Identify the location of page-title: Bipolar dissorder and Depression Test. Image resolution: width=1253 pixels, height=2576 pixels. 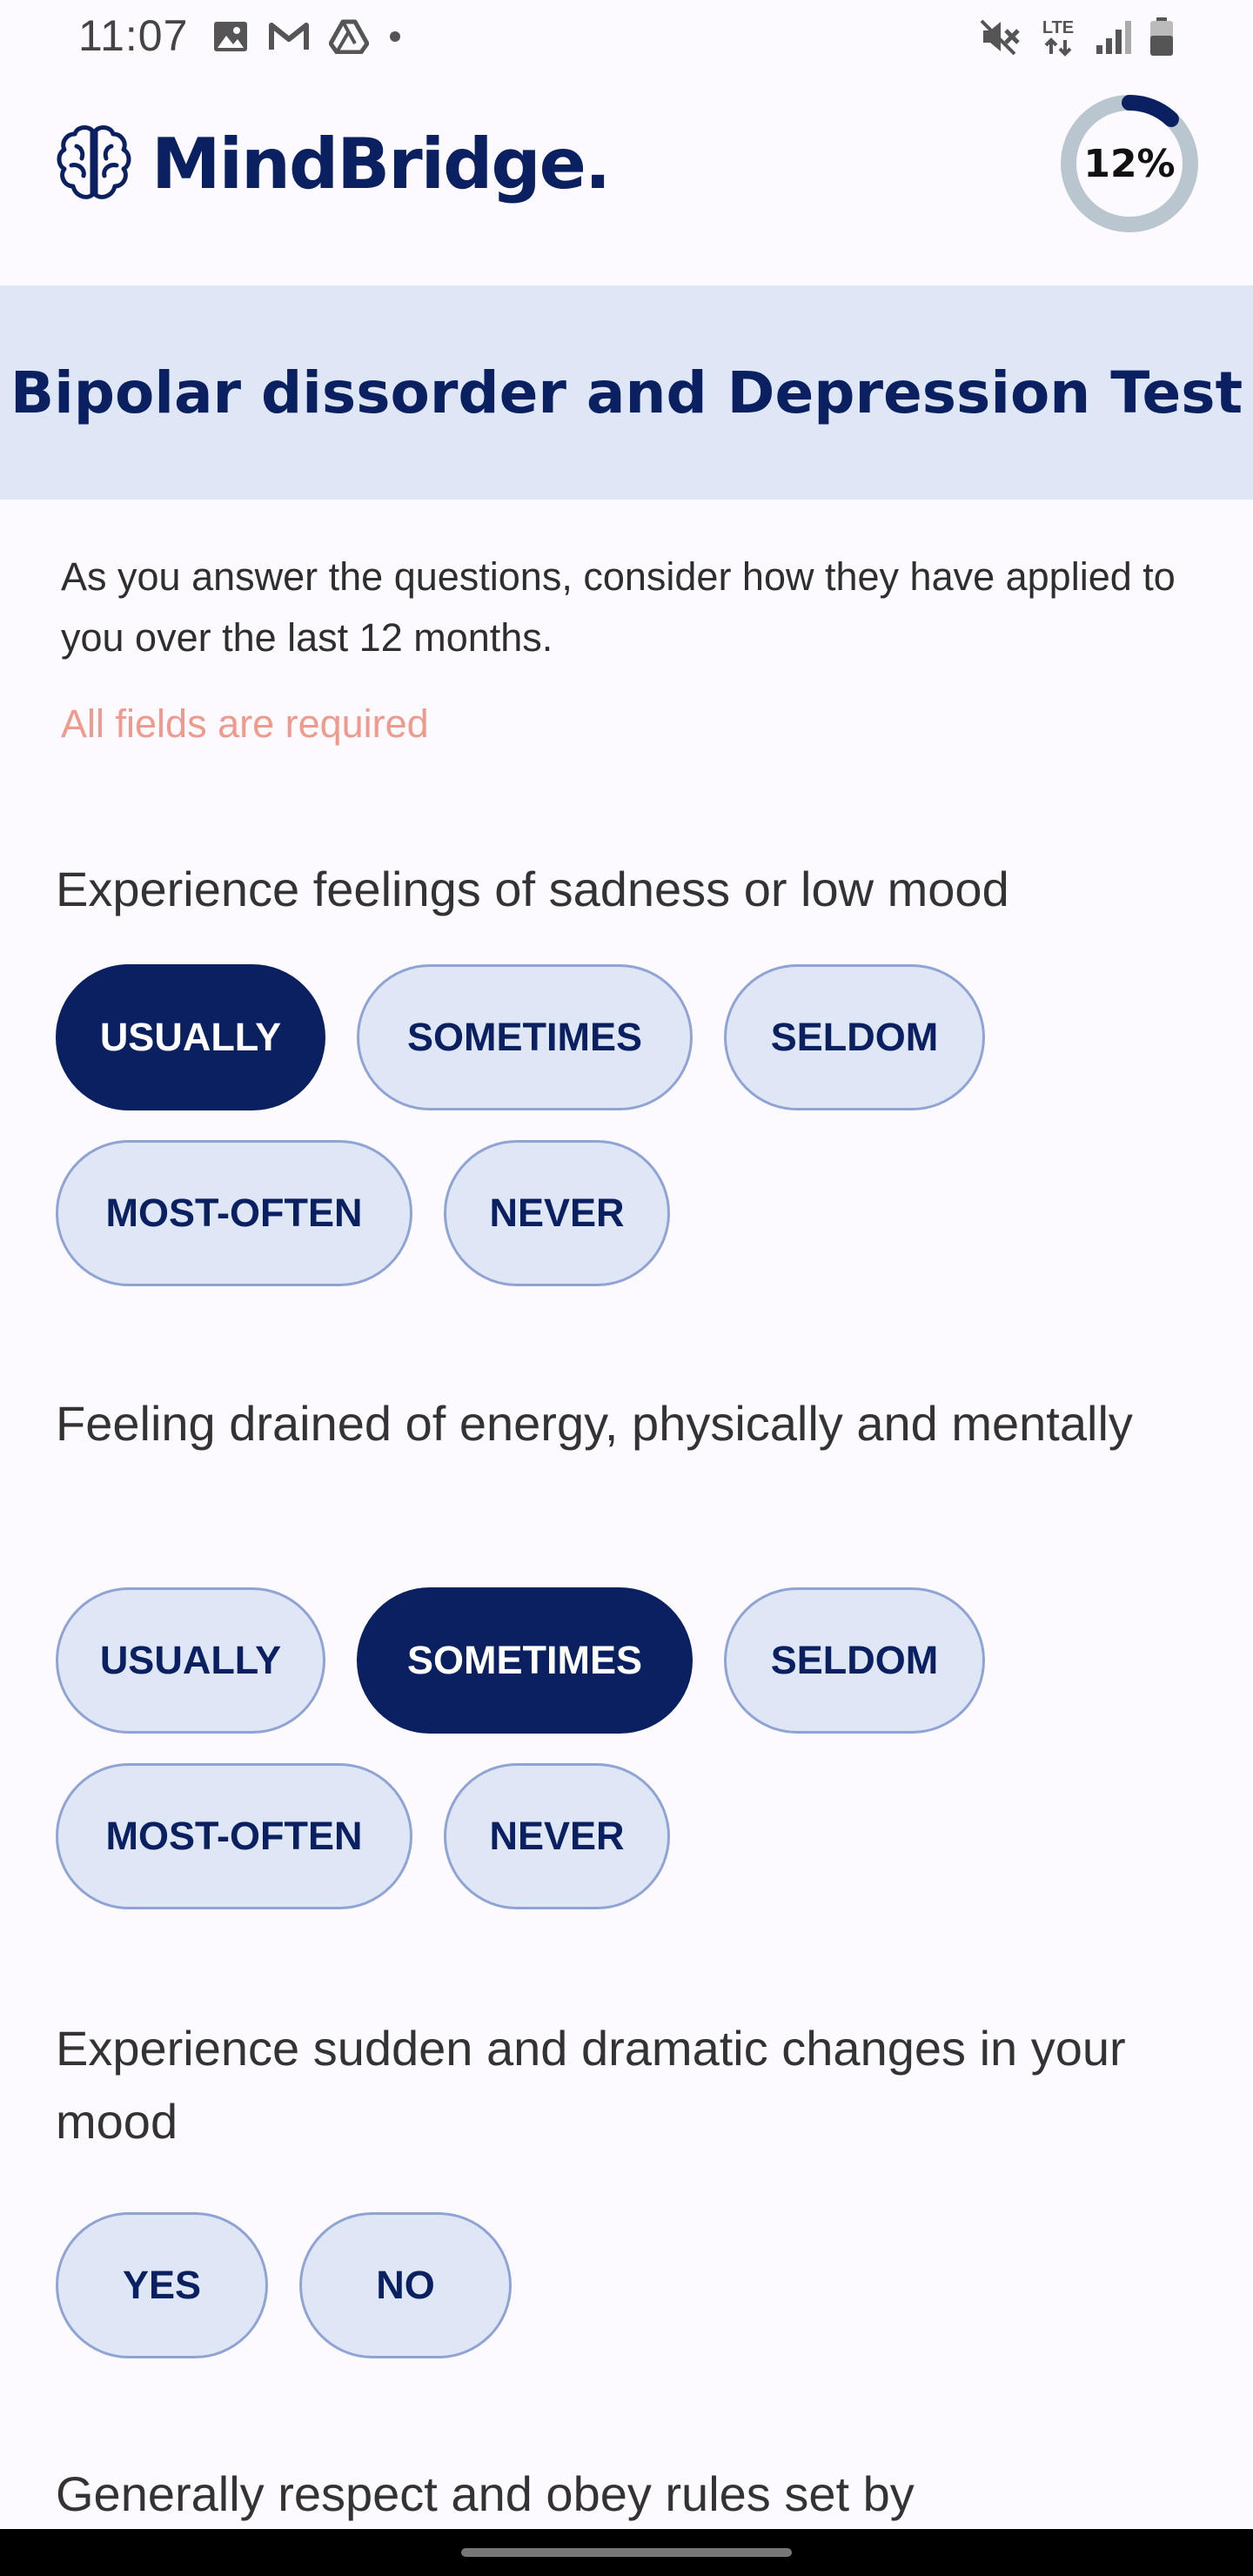
(626, 392).